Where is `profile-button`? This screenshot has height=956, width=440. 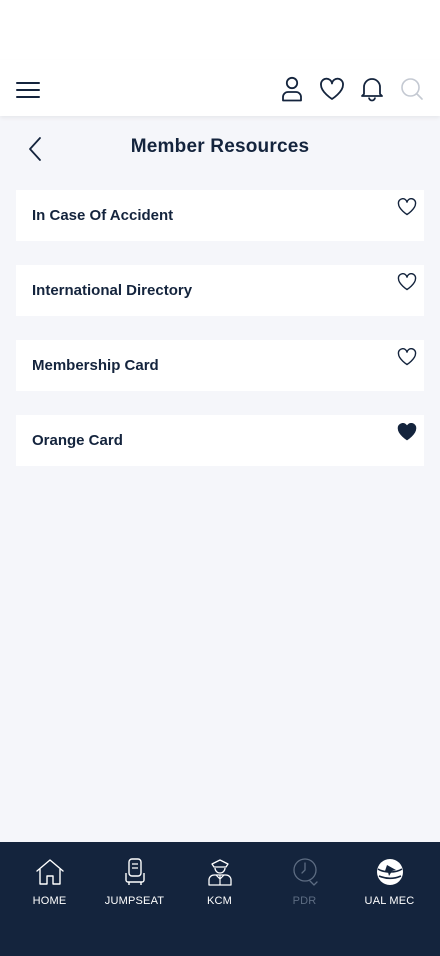
profile-button is located at coordinates (292, 89).